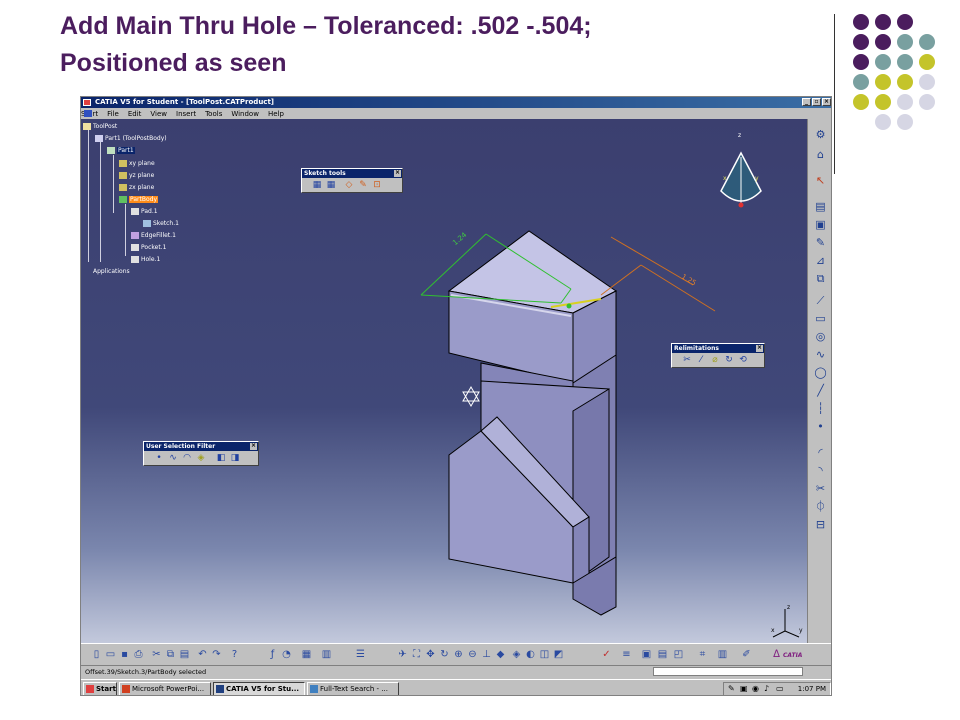 Image resolution: width=960 pixels, height=720 pixels. I want to click on construction-icon: ◇, so click(349, 185).